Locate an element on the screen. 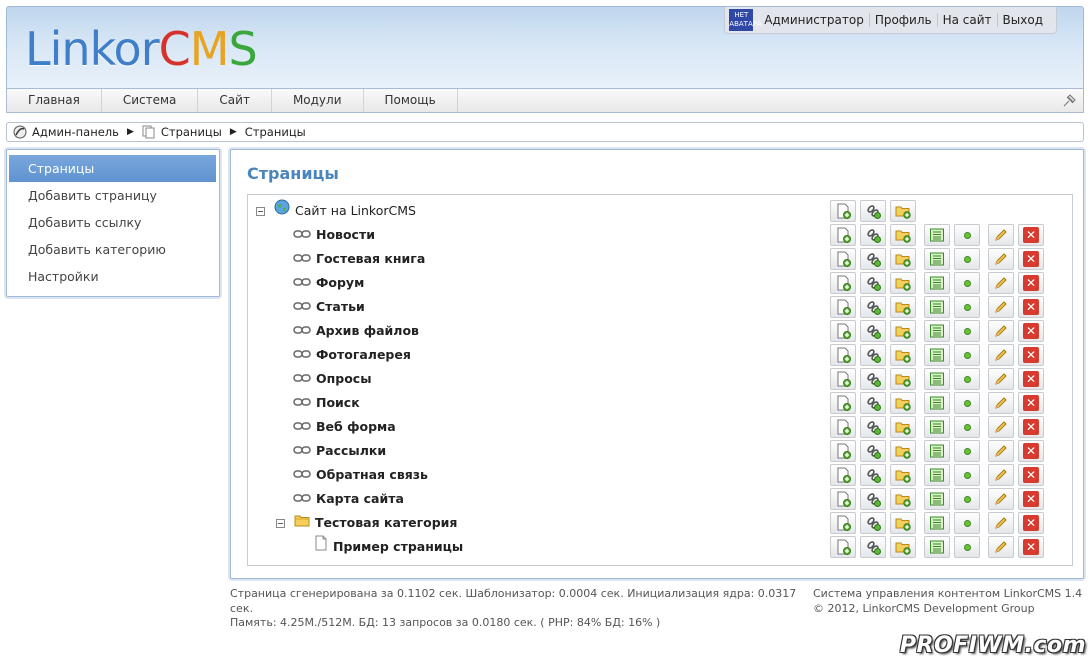 Image resolution: width=1090 pixels, height=661 pixels. tree-link-item: Веб форма is located at coordinates (344, 427).